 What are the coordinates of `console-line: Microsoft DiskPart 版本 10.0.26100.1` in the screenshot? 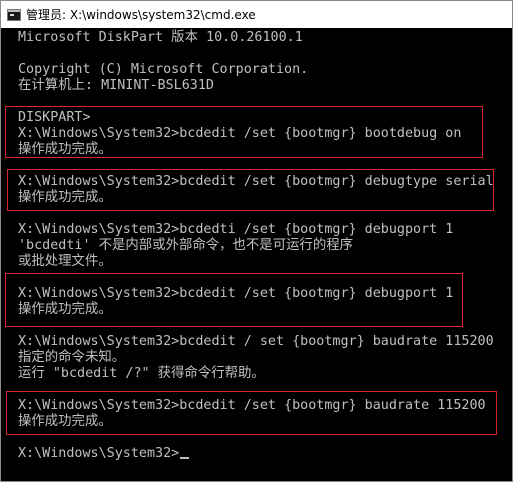 It's located at (160, 37).